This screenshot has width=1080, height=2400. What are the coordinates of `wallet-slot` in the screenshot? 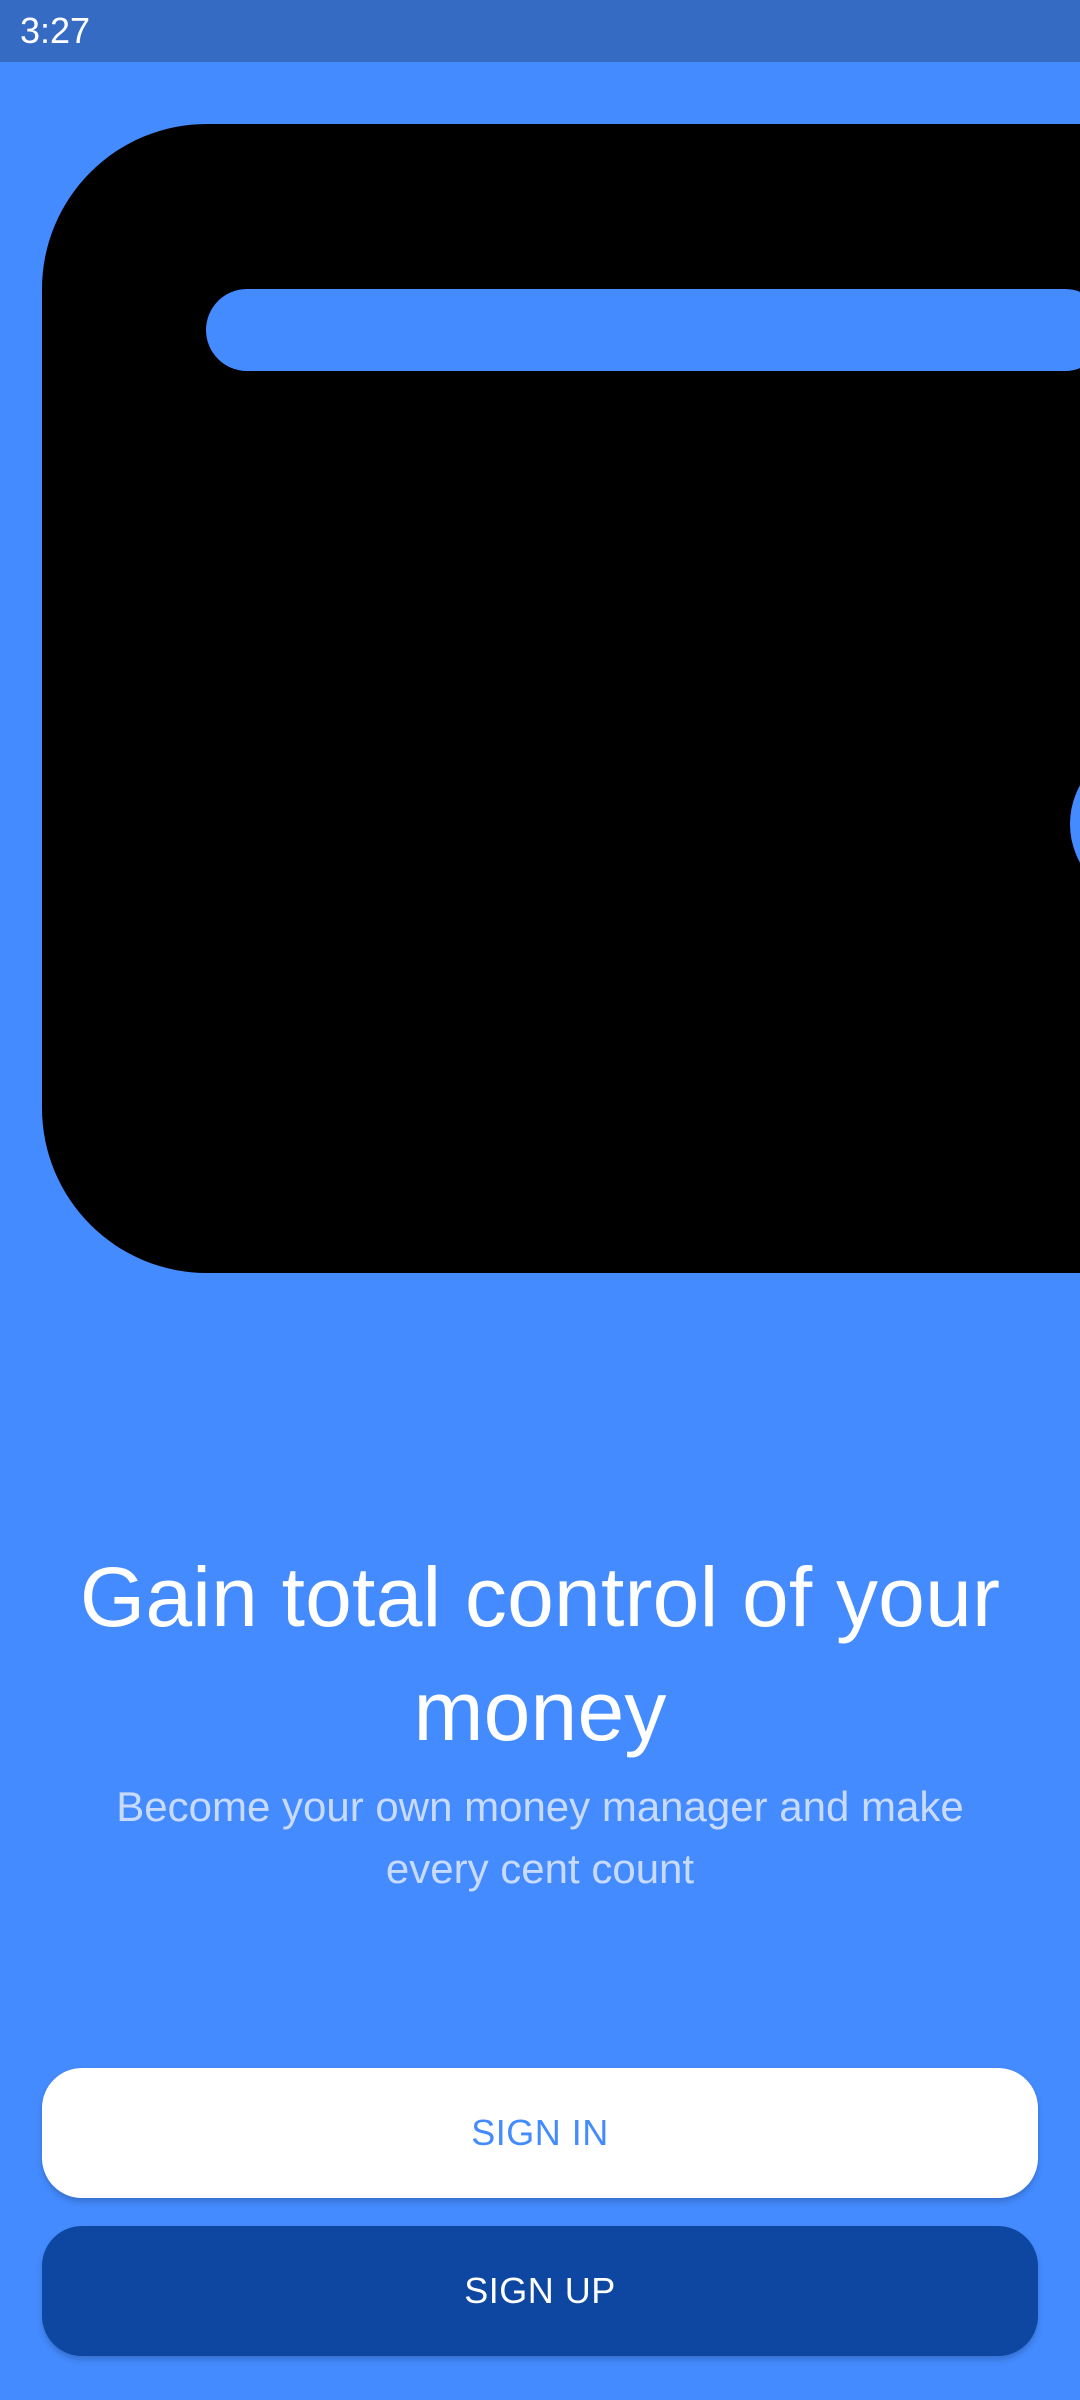 It's located at (643, 330).